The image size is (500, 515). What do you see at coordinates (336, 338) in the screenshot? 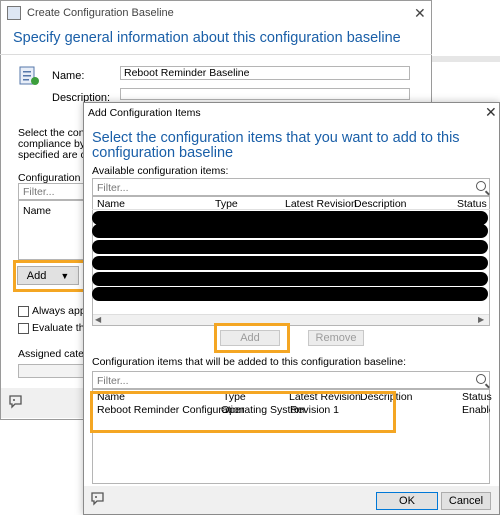
I see `remove-button: Remove` at bounding box center [336, 338].